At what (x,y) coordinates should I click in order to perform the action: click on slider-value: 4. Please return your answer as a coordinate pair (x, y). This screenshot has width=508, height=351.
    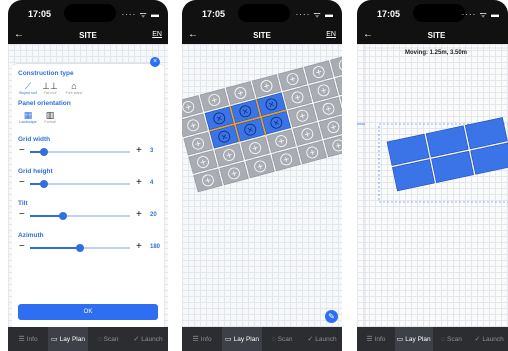
    Looking at the image, I should click on (152, 183).